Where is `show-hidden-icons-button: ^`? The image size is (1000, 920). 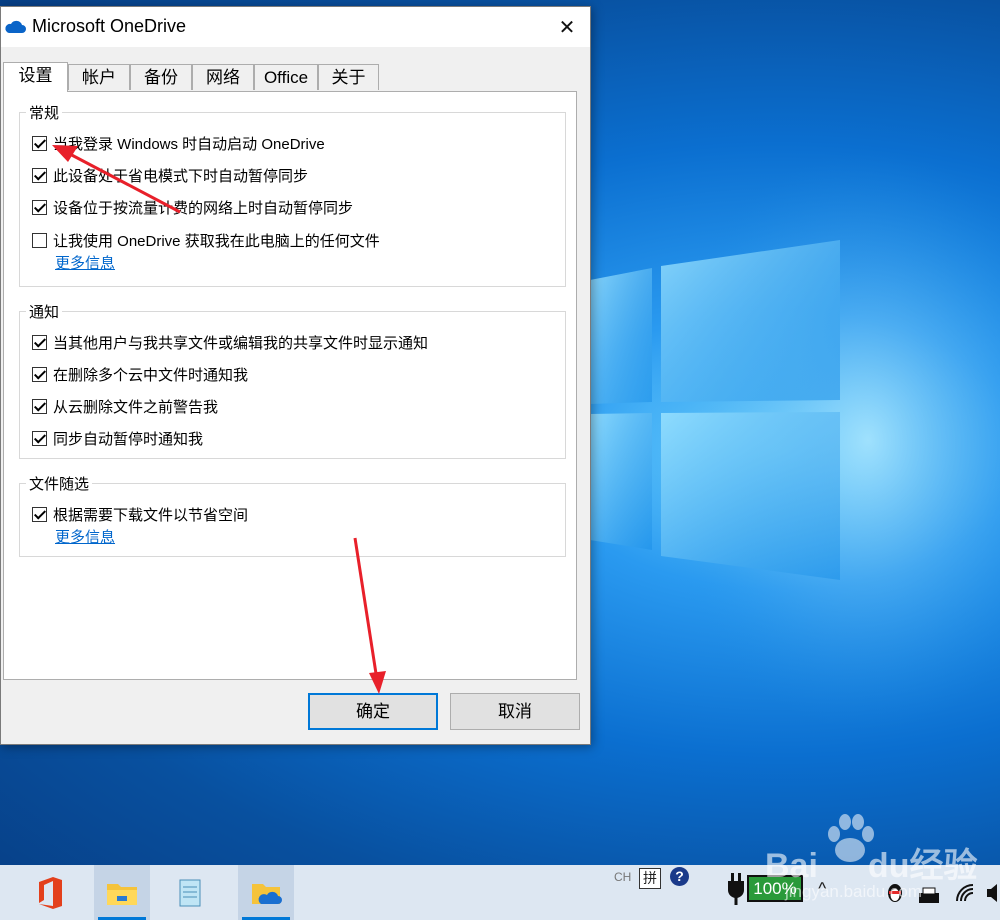
show-hidden-icons-button: ^ is located at coordinates (822, 889).